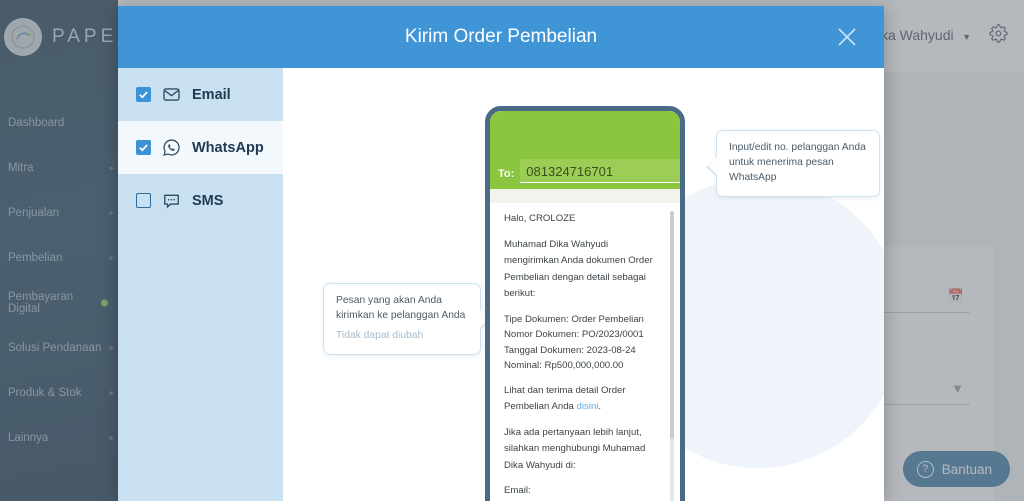 This screenshot has height=501, width=1024. What do you see at coordinates (574, 319) in the screenshot?
I see `detail-tipe-dokumen: Tipe Dokumen: Order Pembelian` at bounding box center [574, 319].